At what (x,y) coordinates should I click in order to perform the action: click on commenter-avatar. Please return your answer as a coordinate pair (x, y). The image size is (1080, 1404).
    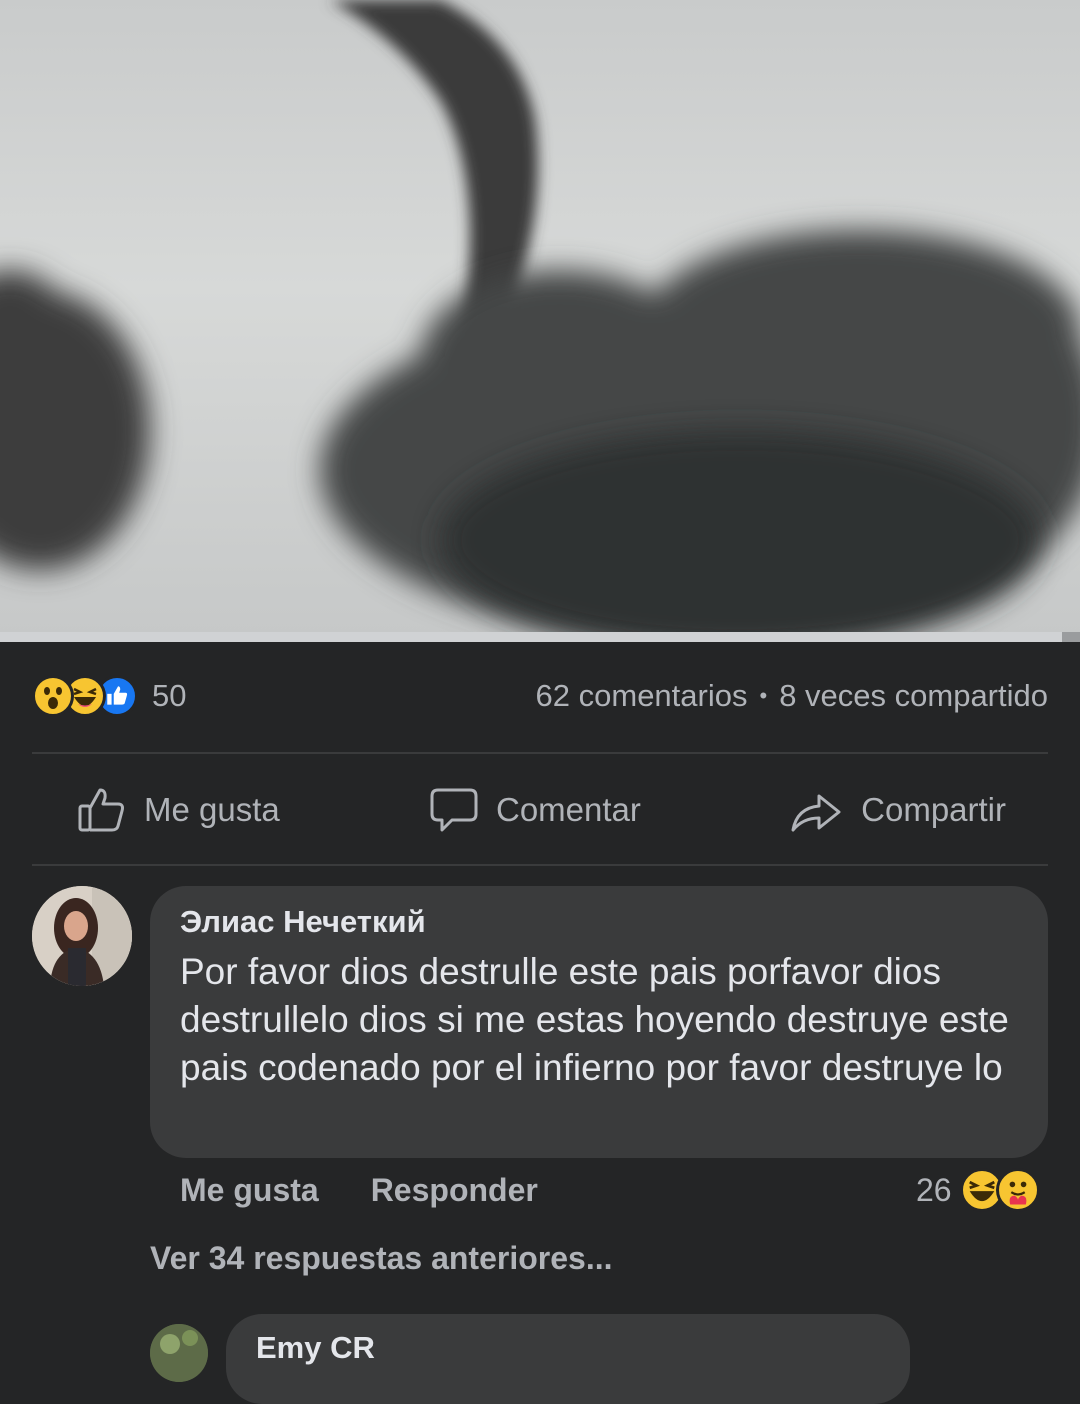
    Looking at the image, I should click on (82, 936).